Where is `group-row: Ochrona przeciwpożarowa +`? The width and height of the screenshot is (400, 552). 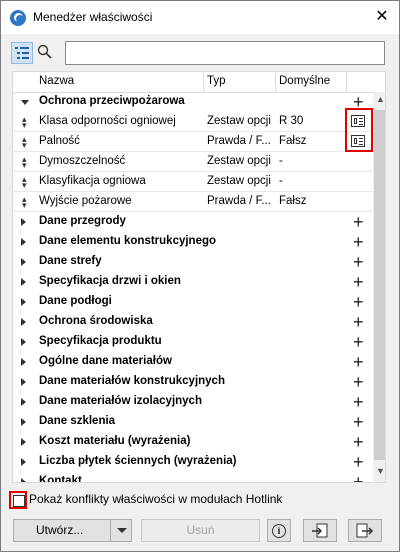 group-row: Ochrona przeciwpożarowa + is located at coordinates (193, 102).